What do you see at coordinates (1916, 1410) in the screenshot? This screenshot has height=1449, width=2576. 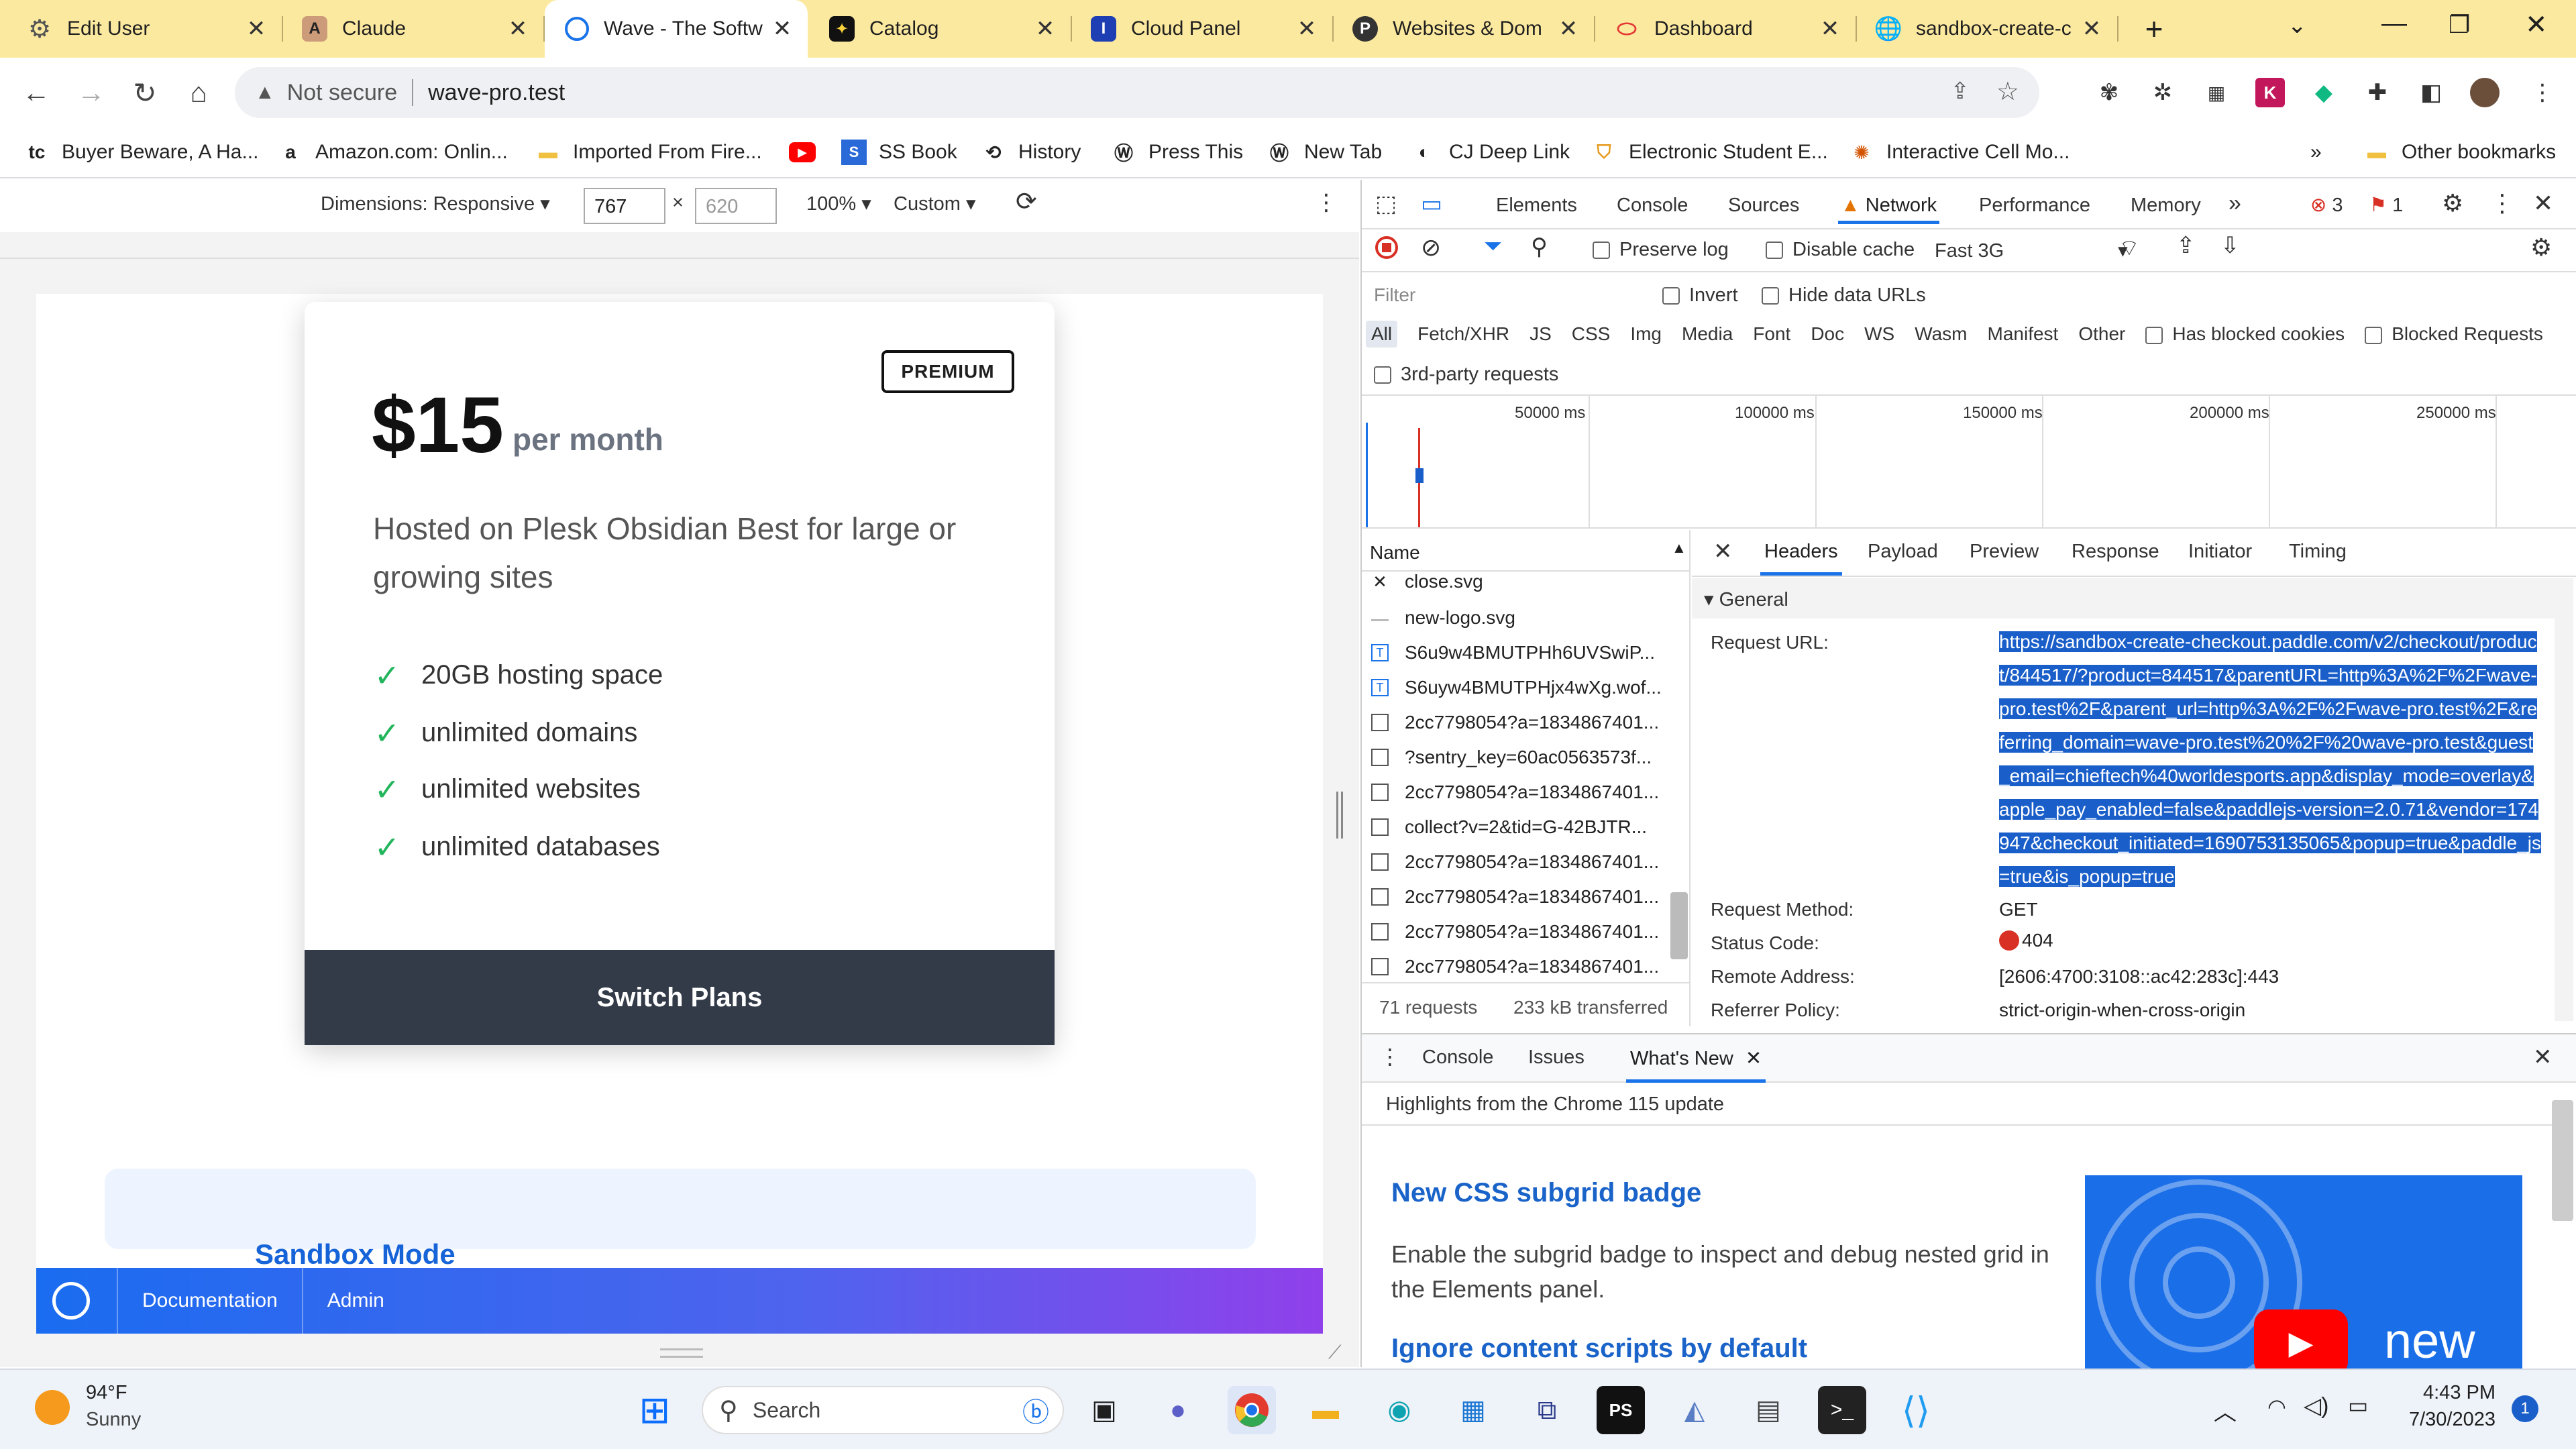 I see `vscode-icon: ⟨⟩` at bounding box center [1916, 1410].